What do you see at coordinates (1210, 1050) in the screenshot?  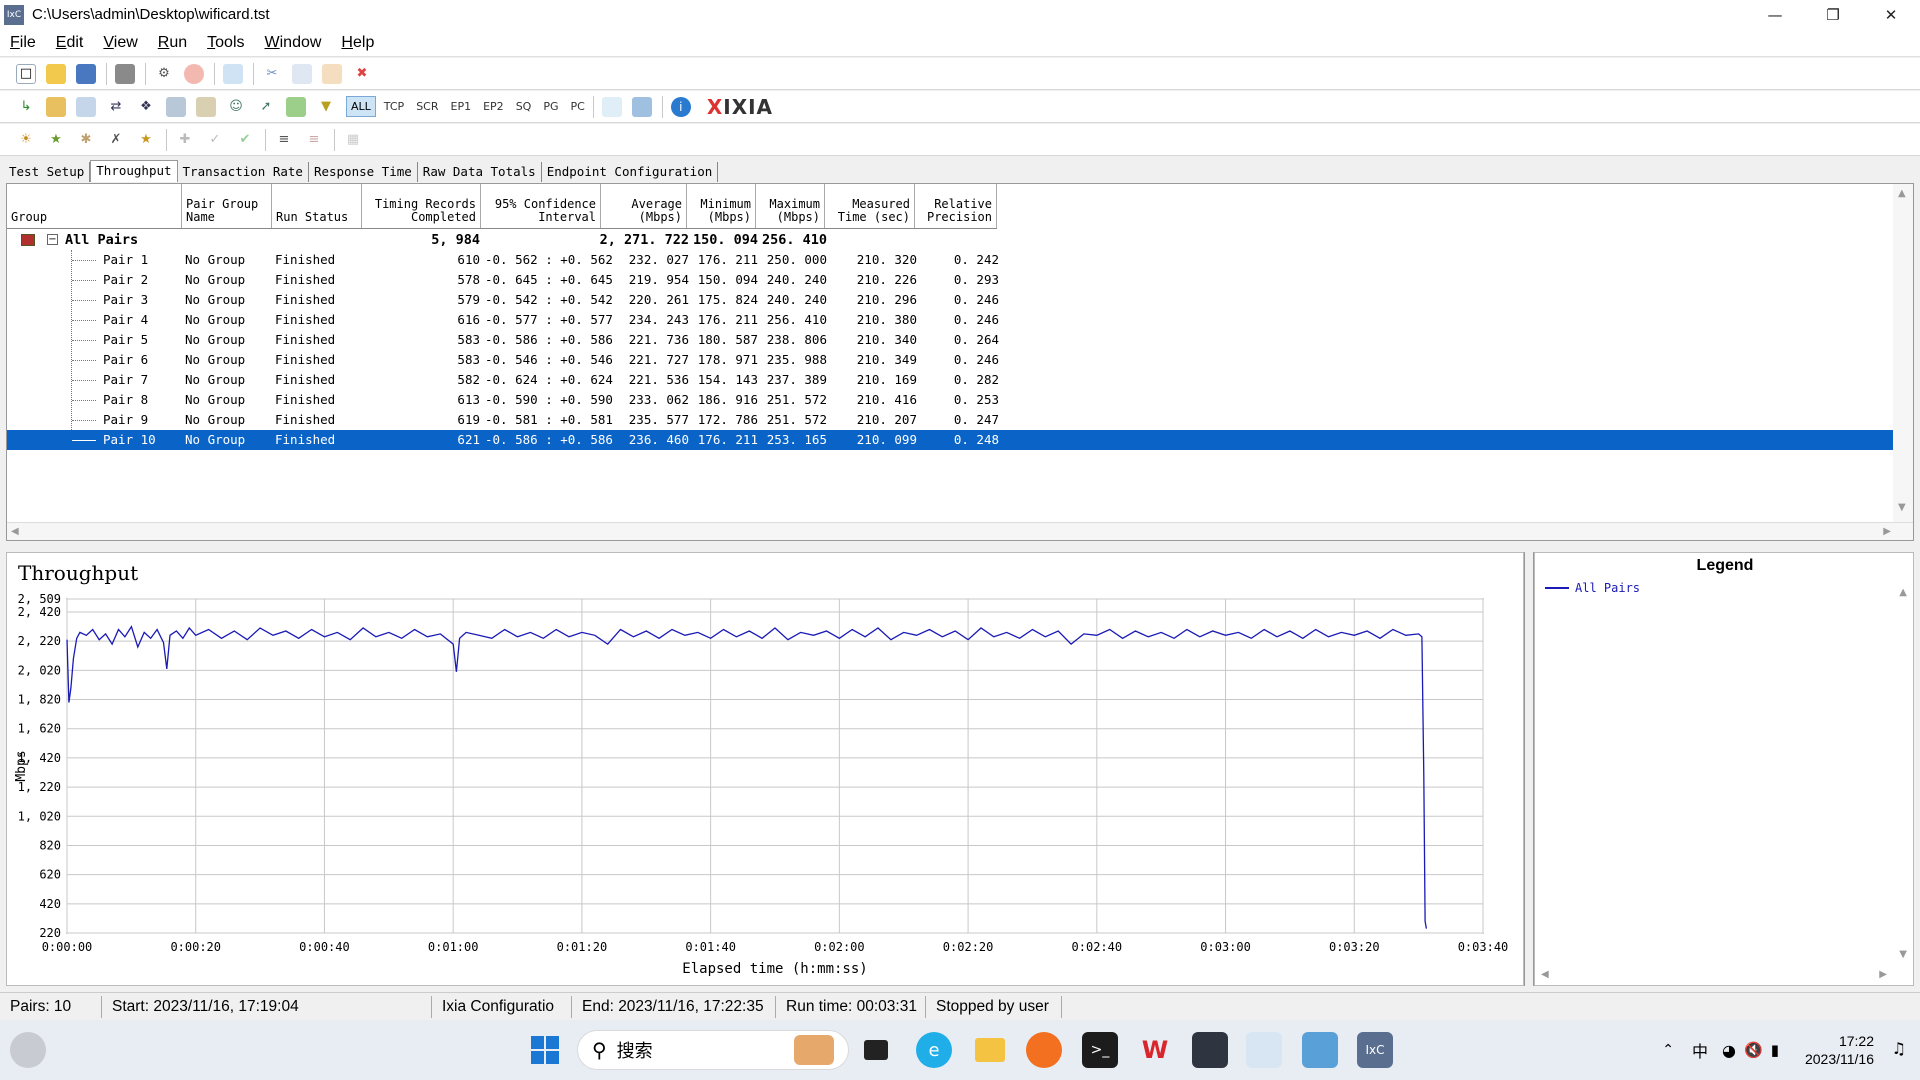 I see `app-tool-icon` at bounding box center [1210, 1050].